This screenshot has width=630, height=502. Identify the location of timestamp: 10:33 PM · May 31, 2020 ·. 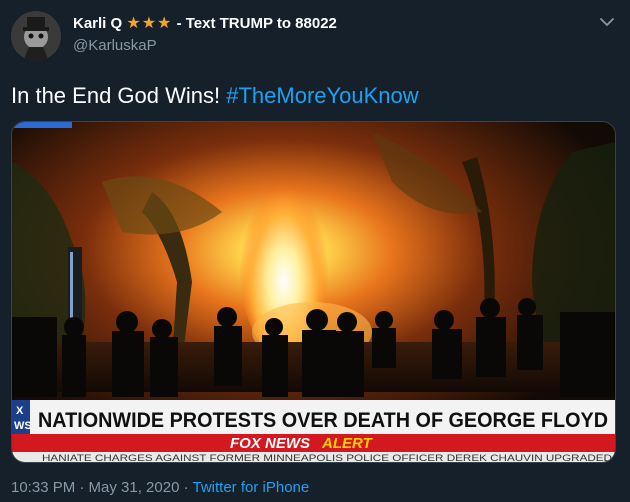
(102, 487).